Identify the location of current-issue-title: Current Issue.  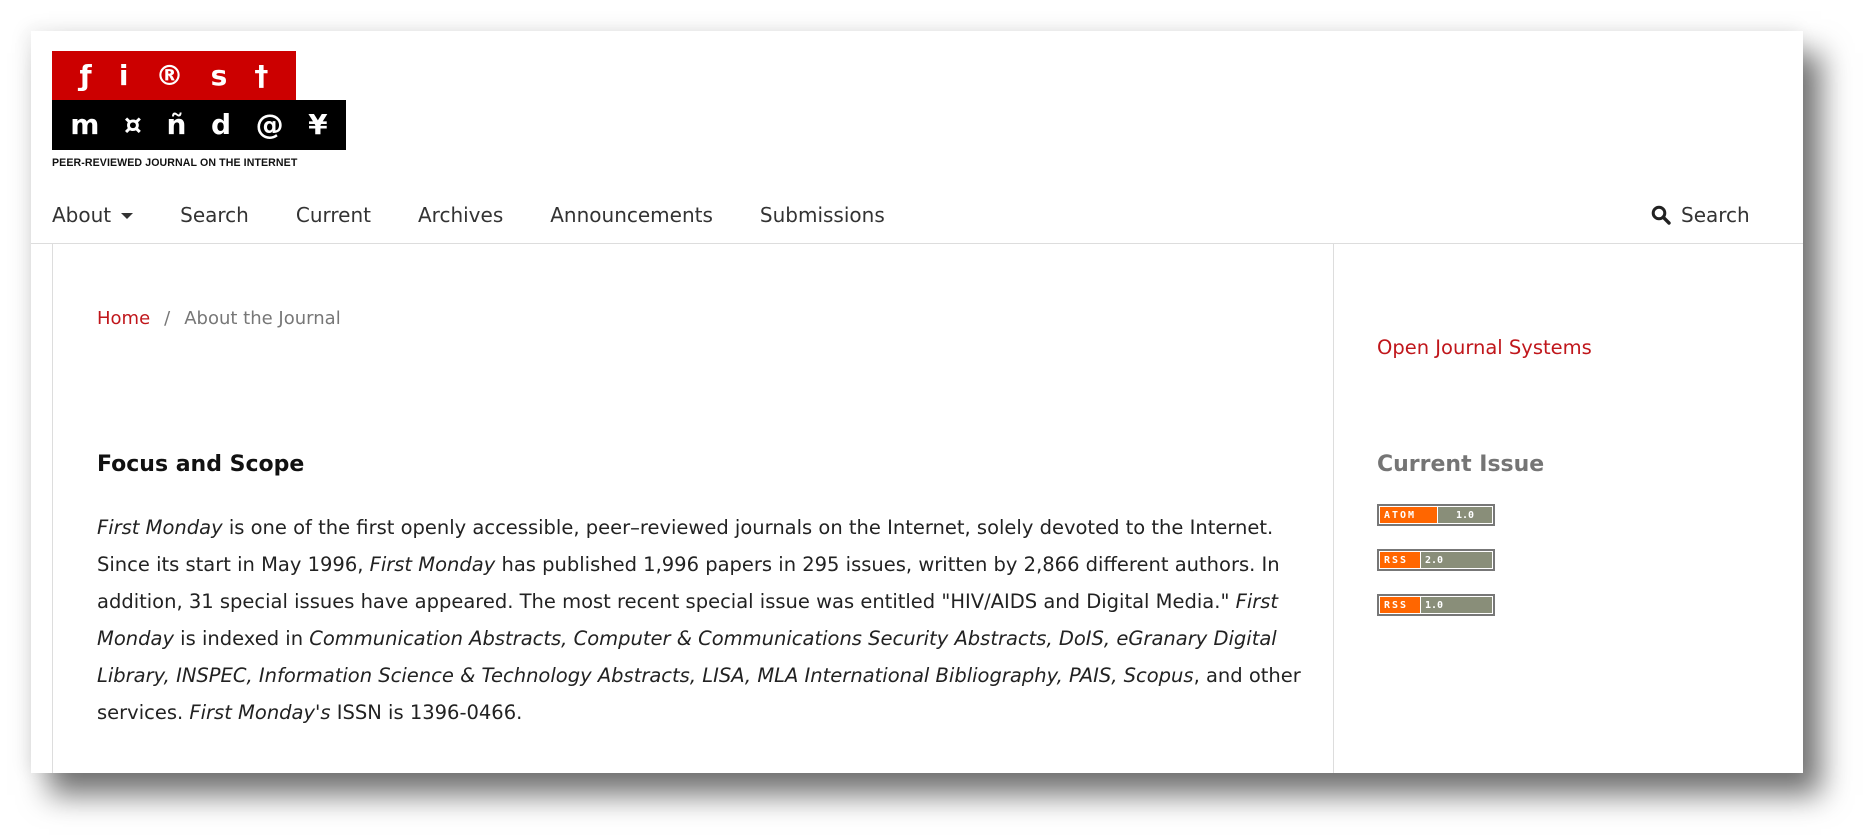
(1461, 464).